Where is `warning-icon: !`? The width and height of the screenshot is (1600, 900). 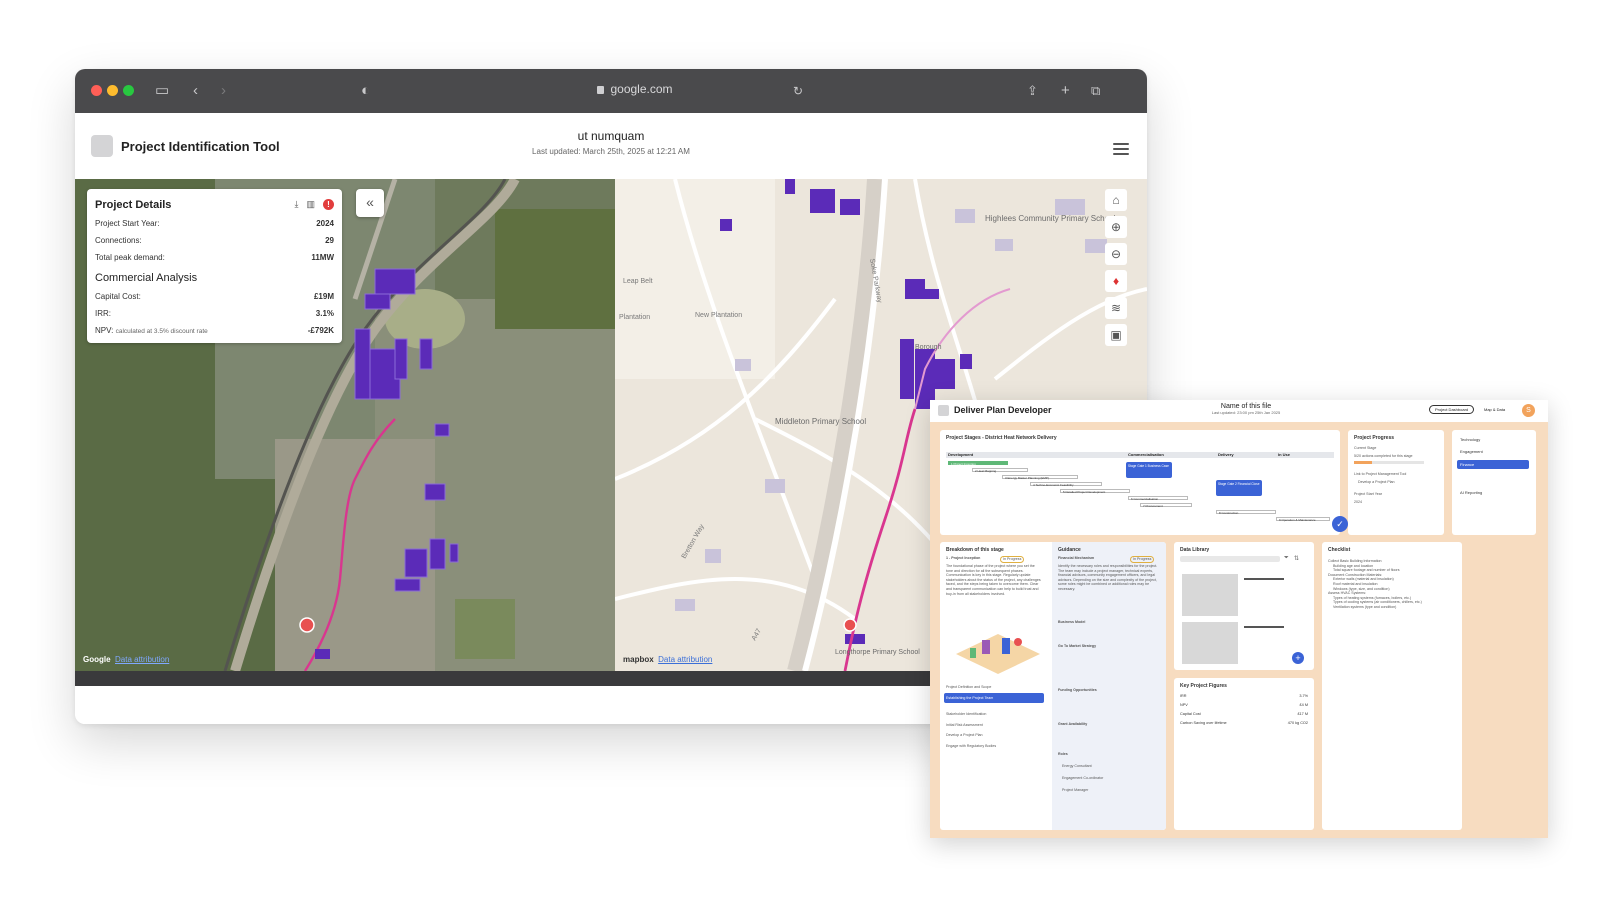
warning-icon: ! is located at coordinates (328, 204).